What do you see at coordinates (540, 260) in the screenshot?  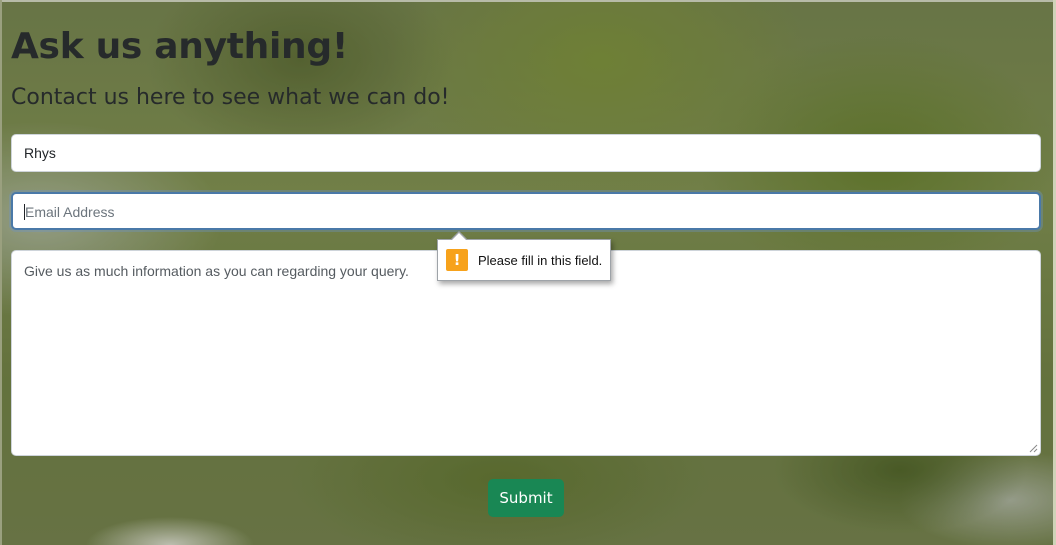 I see `validation-message: Please fill in this field.` at bounding box center [540, 260].